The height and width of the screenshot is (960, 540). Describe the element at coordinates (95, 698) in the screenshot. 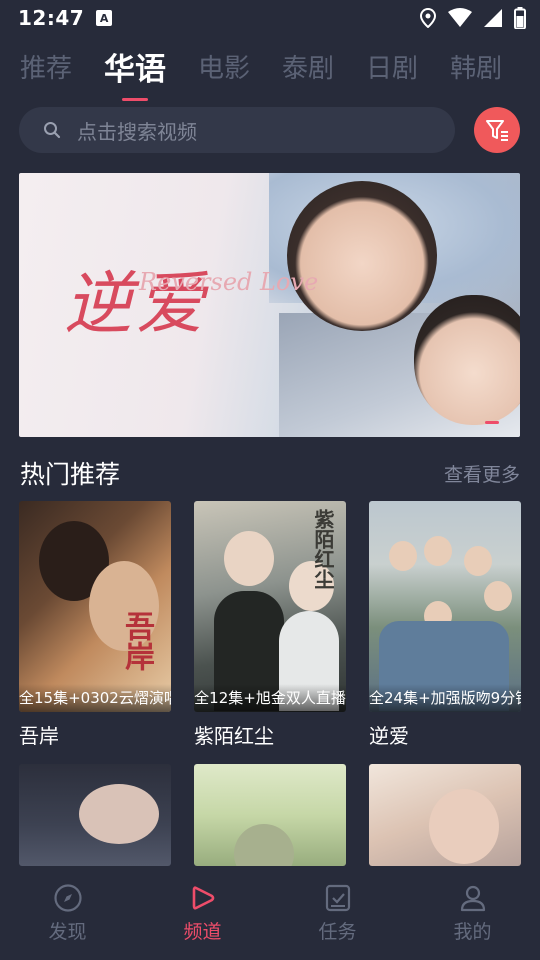

I see `episode-caption: 全15集+0302云熠演唱会` at that location.